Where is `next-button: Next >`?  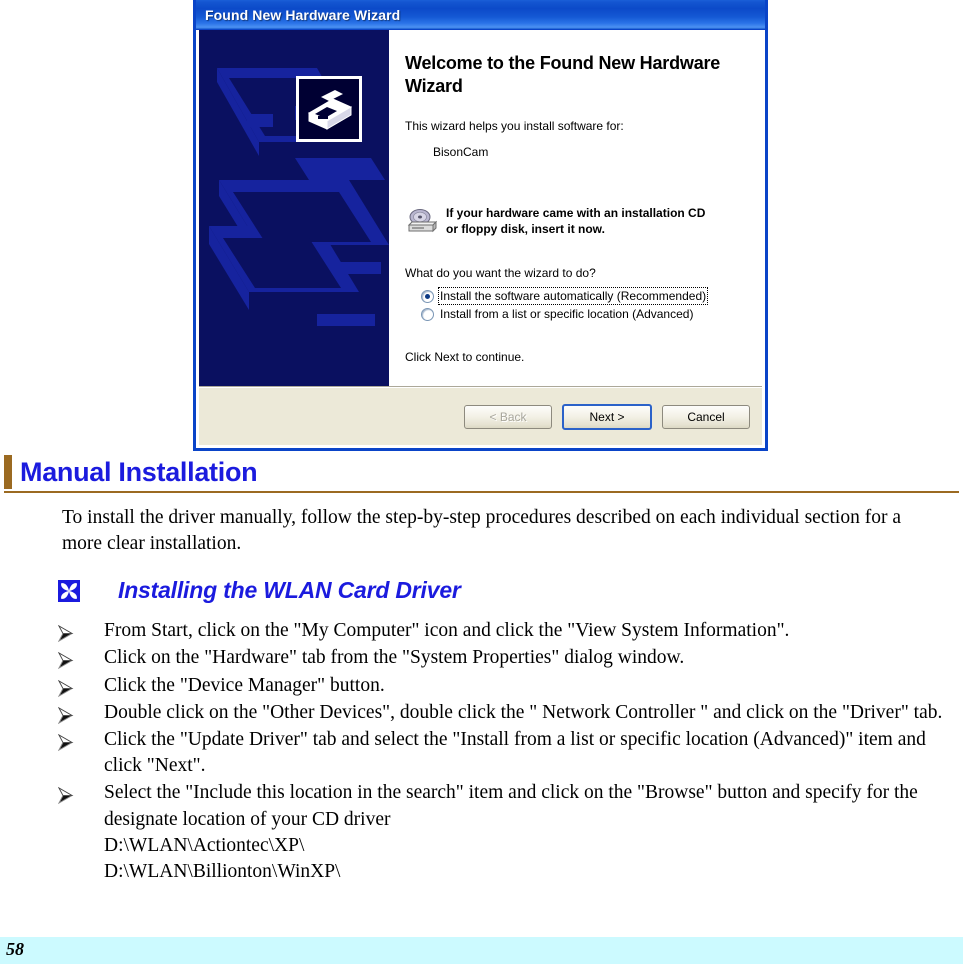 next-button: Next > is located at coordinates (607, 416).